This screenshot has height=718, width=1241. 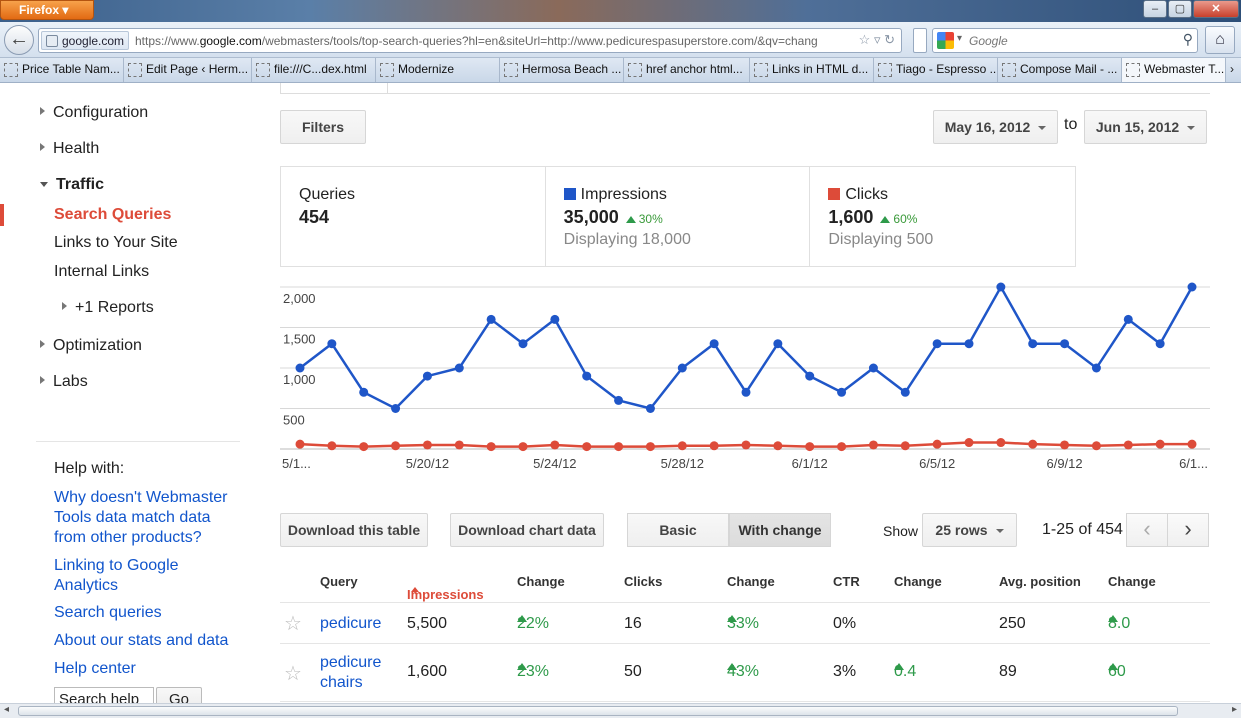 What do you see at coordinates (745, 88) in the screenshot?
I see `view-tabs` at bounding box center [745, 88].